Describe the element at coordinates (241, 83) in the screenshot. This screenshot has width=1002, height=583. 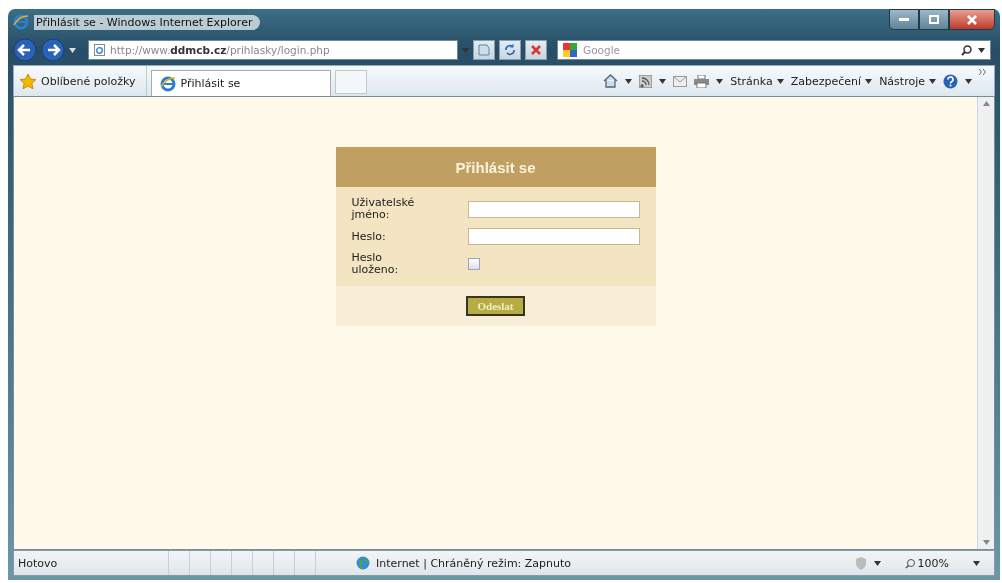
I see `browser-tab: Přihlásit se` at that location.